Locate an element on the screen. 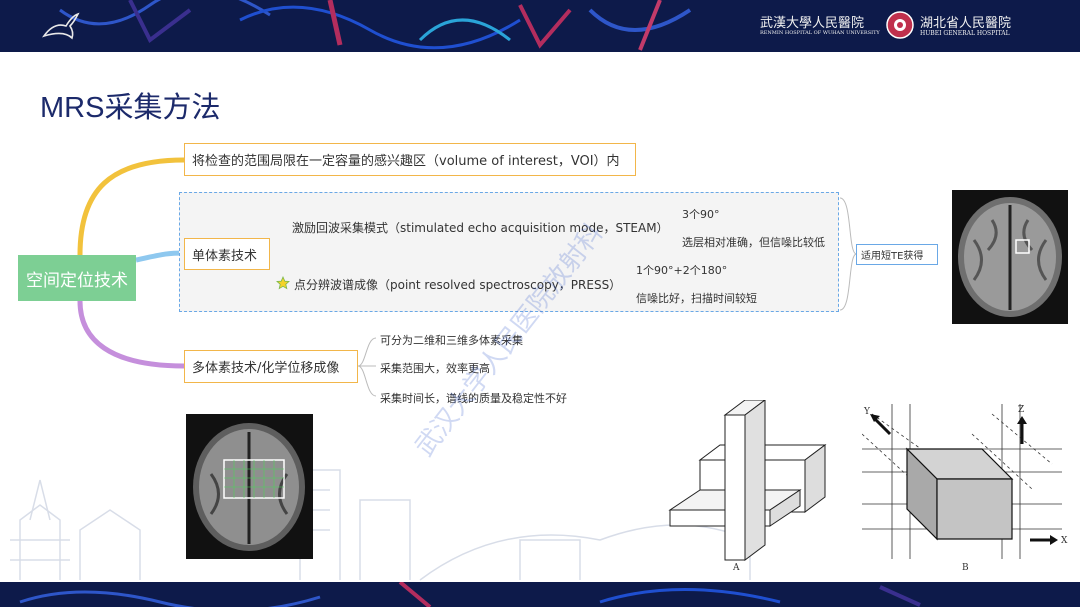 Image resolution: width=1080 pixels, height=607 pixels. branch-single-voxel: 单体素技术 is located at coordinates (227, 254).